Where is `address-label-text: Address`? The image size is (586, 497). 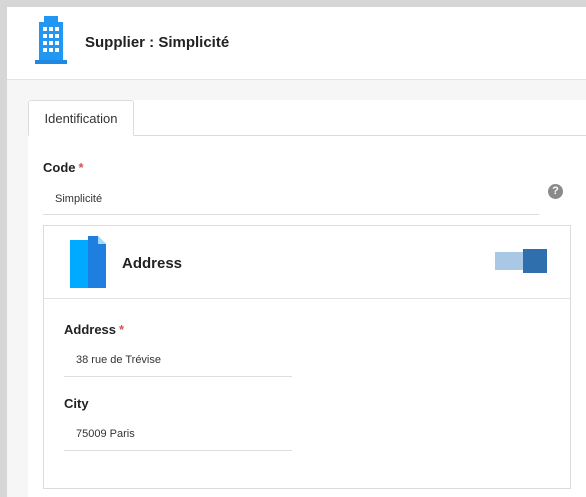 address-label-text: Address is located at coordinates (90, 329).